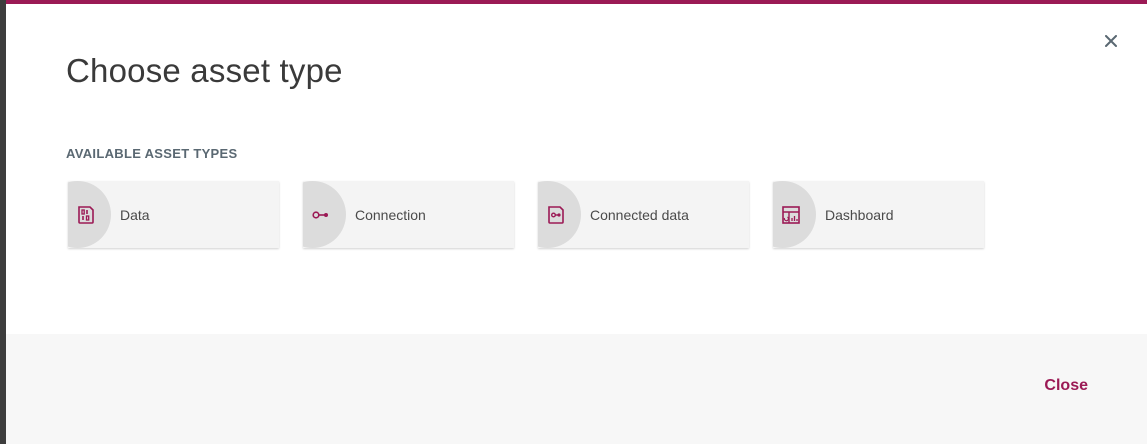 The height and width of the screenshot is (444, 1147). What do you see at coordinates (390, 215) in the screenshot?
I see `asset-tile-label: Connection` at bounding box center [390, 215].